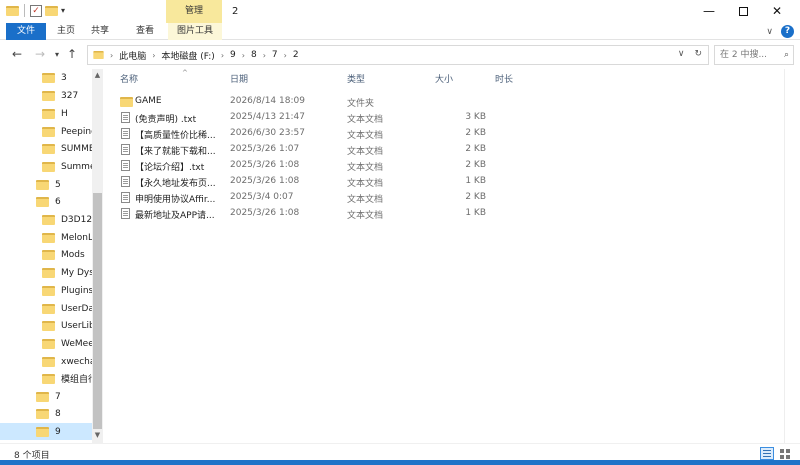  What do you see at coordinates (786, 55) in the screenshot?
I see `search-icon: ⌕` at bounding box center [786, 55].